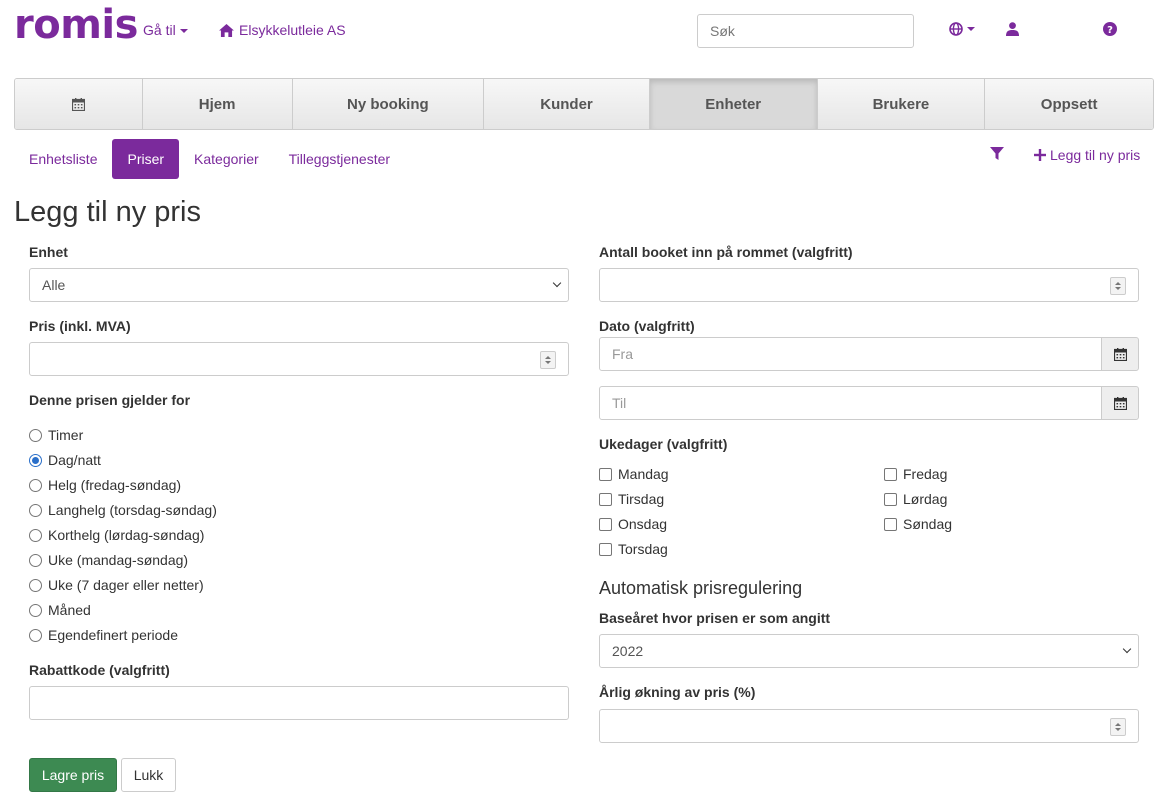 This screenshot has height=800, width=1158. Describe the element at coordinates (299, 703) in the screenshot. I see `discount-input` at that location.